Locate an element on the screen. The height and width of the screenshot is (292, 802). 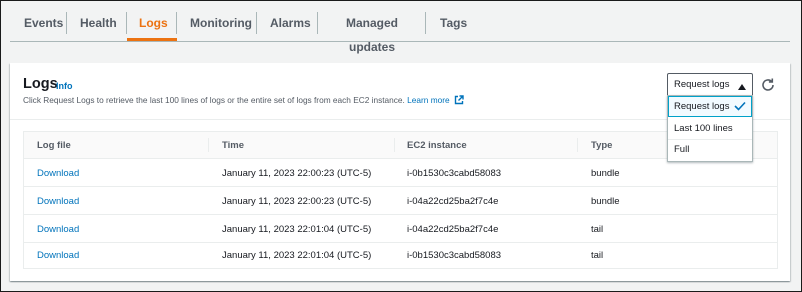
column-header-type: Type is located at coordinates (602, 145).